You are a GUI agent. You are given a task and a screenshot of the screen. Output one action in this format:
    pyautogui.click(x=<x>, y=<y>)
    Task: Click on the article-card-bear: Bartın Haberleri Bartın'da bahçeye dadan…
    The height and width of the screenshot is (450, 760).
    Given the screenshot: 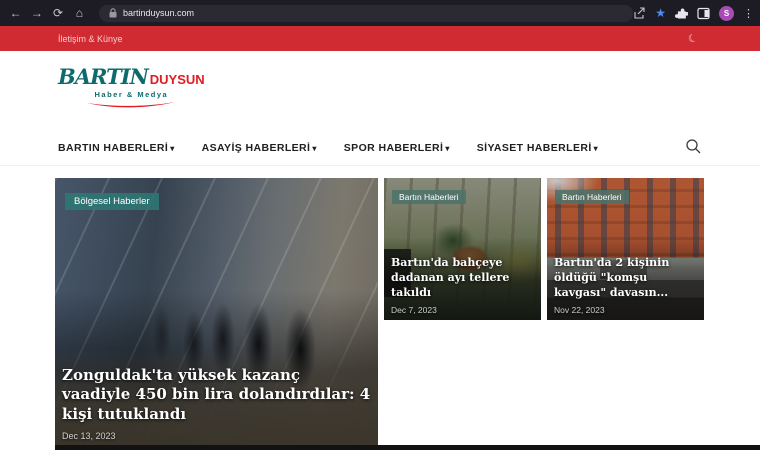 What is the action you would take?
    pyautogui.click(x=462, y=249)
    